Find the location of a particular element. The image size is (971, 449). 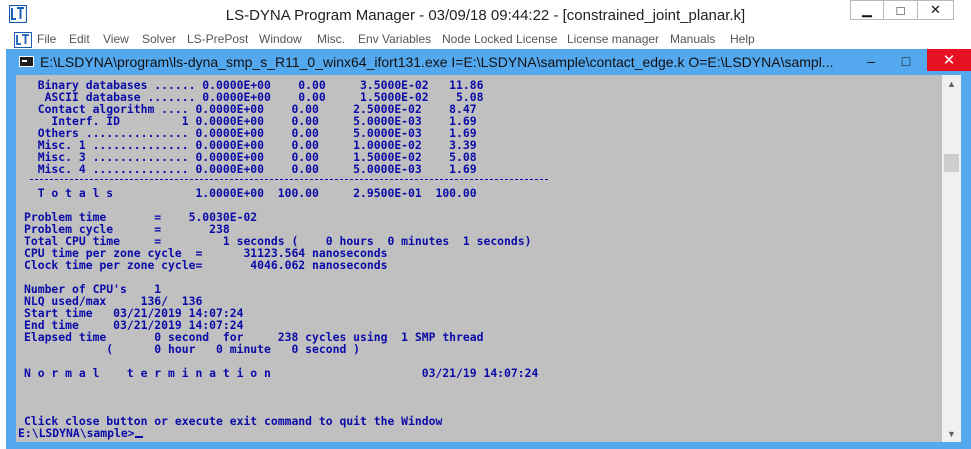

console-minimize-button: – is located at coordinates (871, 61).